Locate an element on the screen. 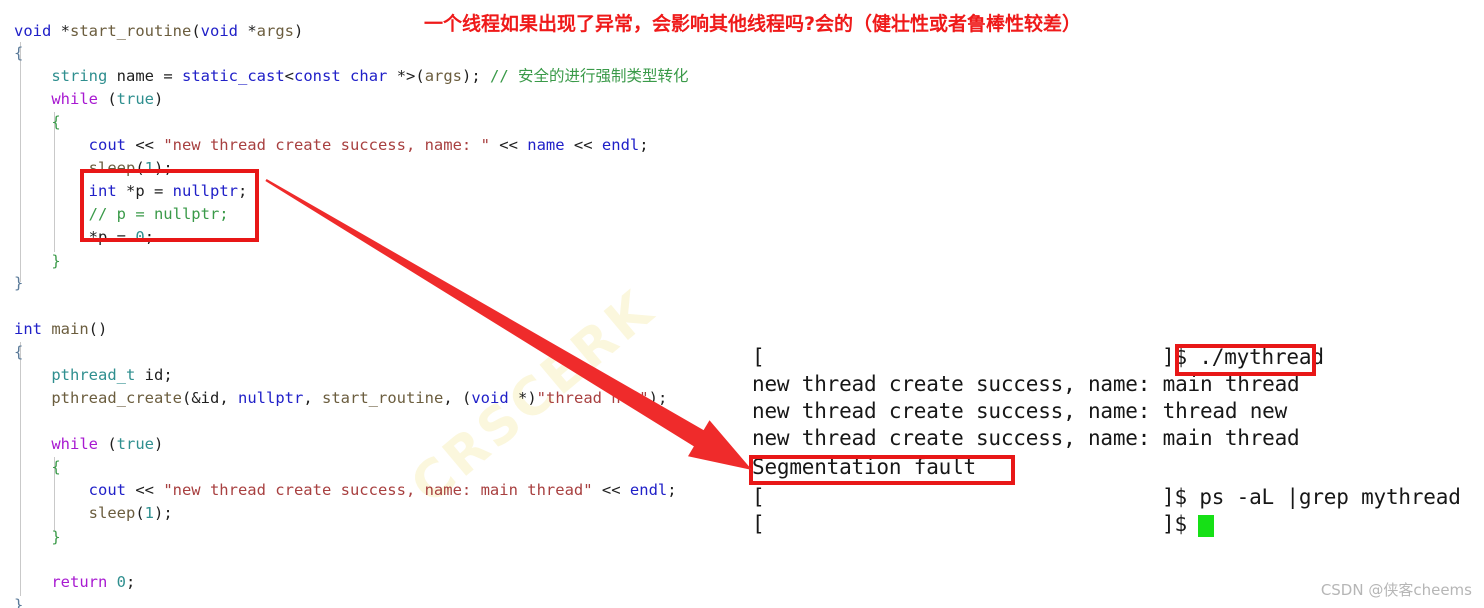 This screenshot has width=1484, height=608. code-line: return 0; is located at coordinates (74, 582).